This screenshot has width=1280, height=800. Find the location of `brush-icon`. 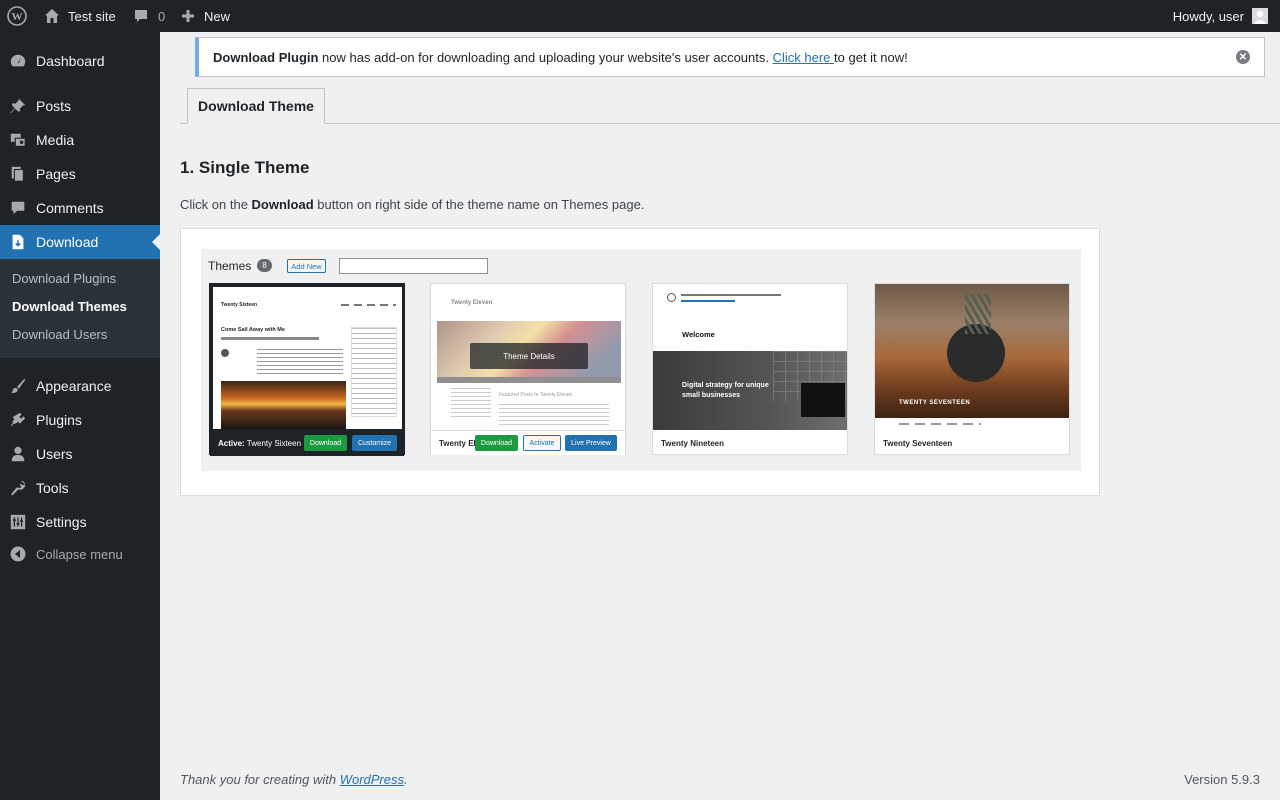

brush-icon is located at coordinates (18, 386).